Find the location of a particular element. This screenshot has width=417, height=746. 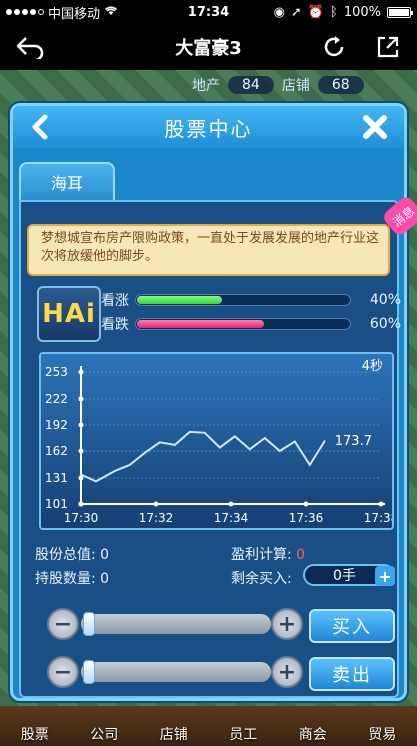

current-price-label: 173.7 is located at coordinates (353, 441).